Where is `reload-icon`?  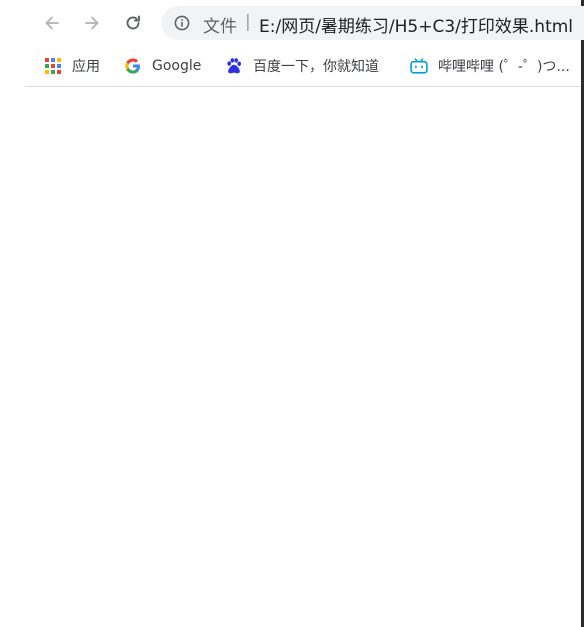
reload-icon is located at coordinates (133, 22).